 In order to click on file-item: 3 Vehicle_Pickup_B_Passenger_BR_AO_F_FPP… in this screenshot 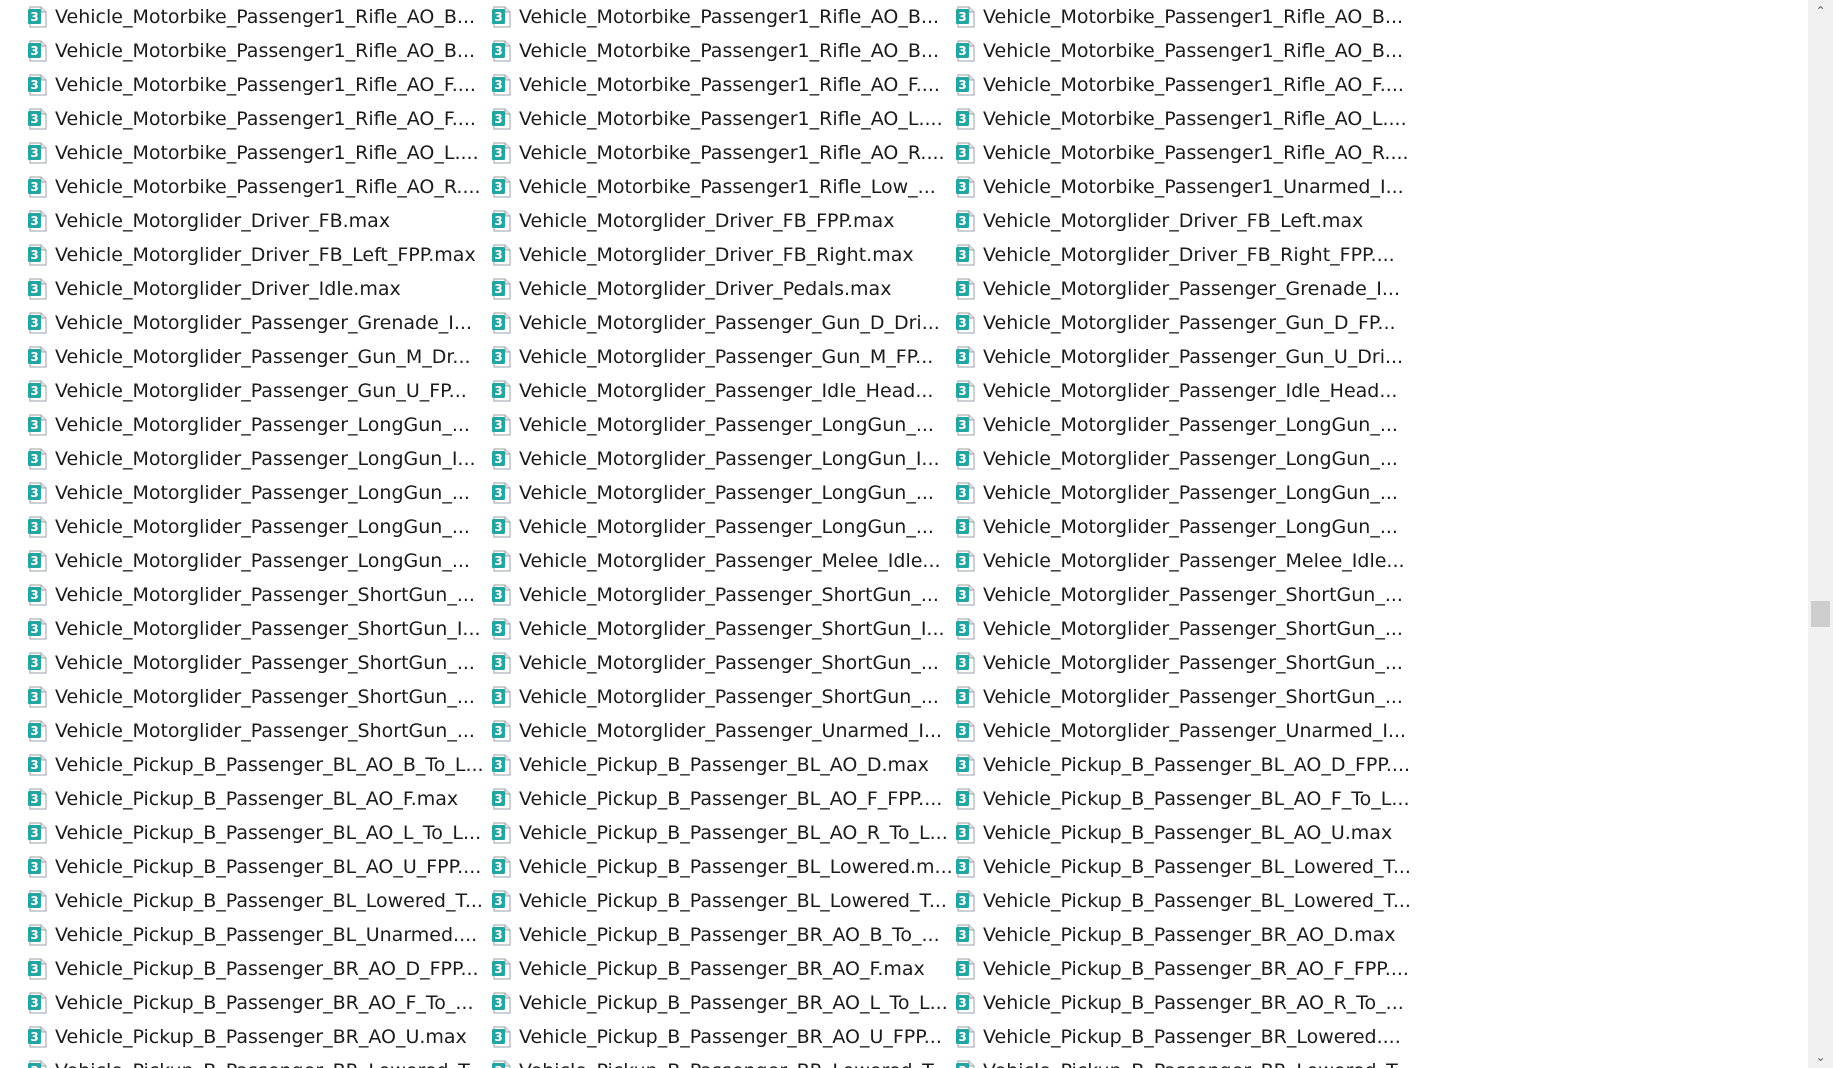, I will do `click(1187, 969)`.